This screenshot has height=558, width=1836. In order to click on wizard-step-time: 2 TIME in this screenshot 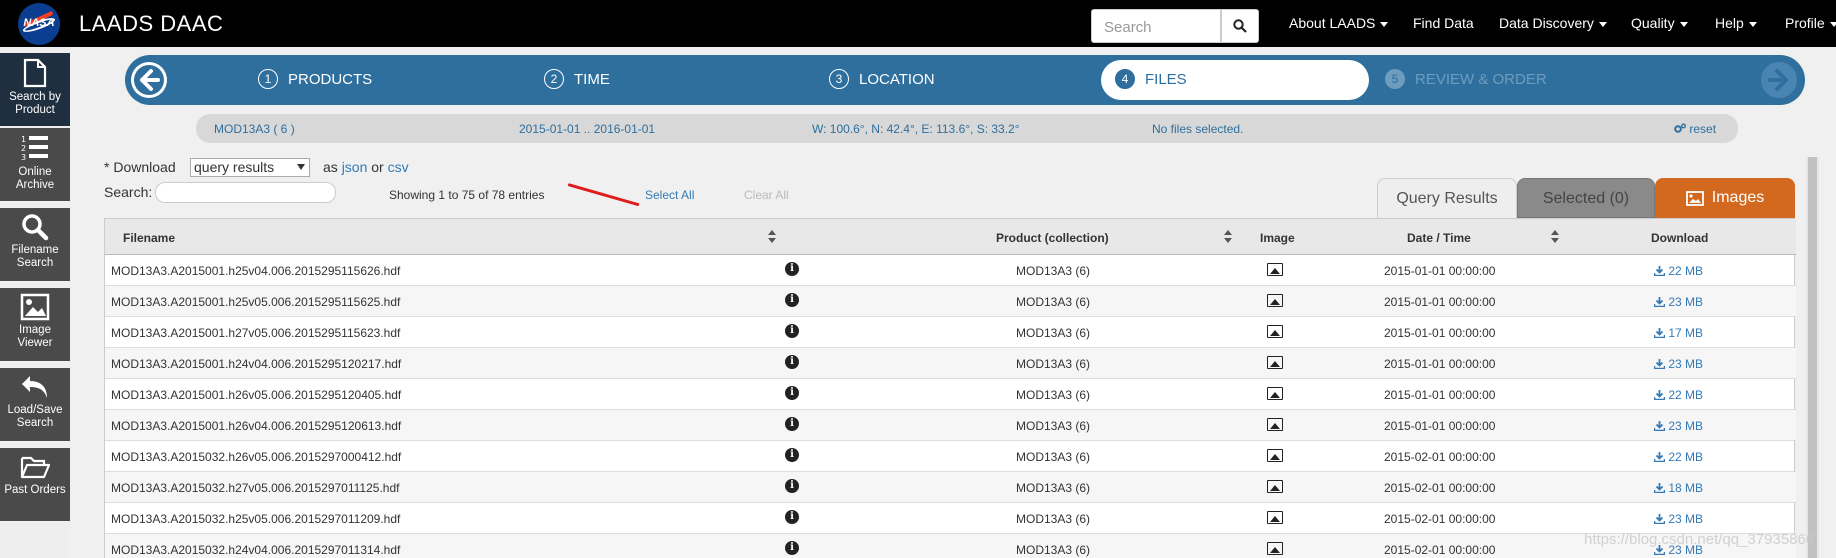, I will do `click(577, 79)`.